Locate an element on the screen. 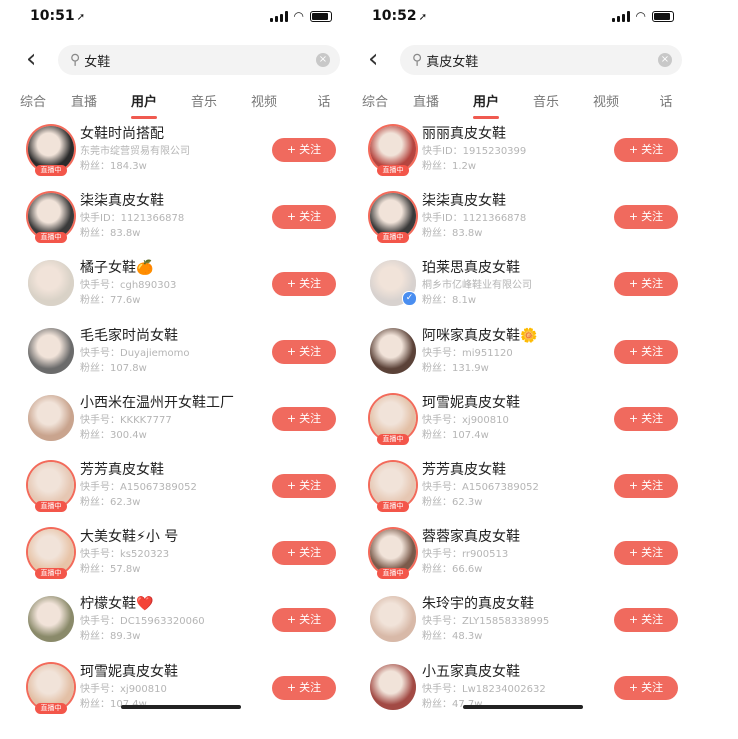  avatar: ✓ is located at coordinates (393, 283).